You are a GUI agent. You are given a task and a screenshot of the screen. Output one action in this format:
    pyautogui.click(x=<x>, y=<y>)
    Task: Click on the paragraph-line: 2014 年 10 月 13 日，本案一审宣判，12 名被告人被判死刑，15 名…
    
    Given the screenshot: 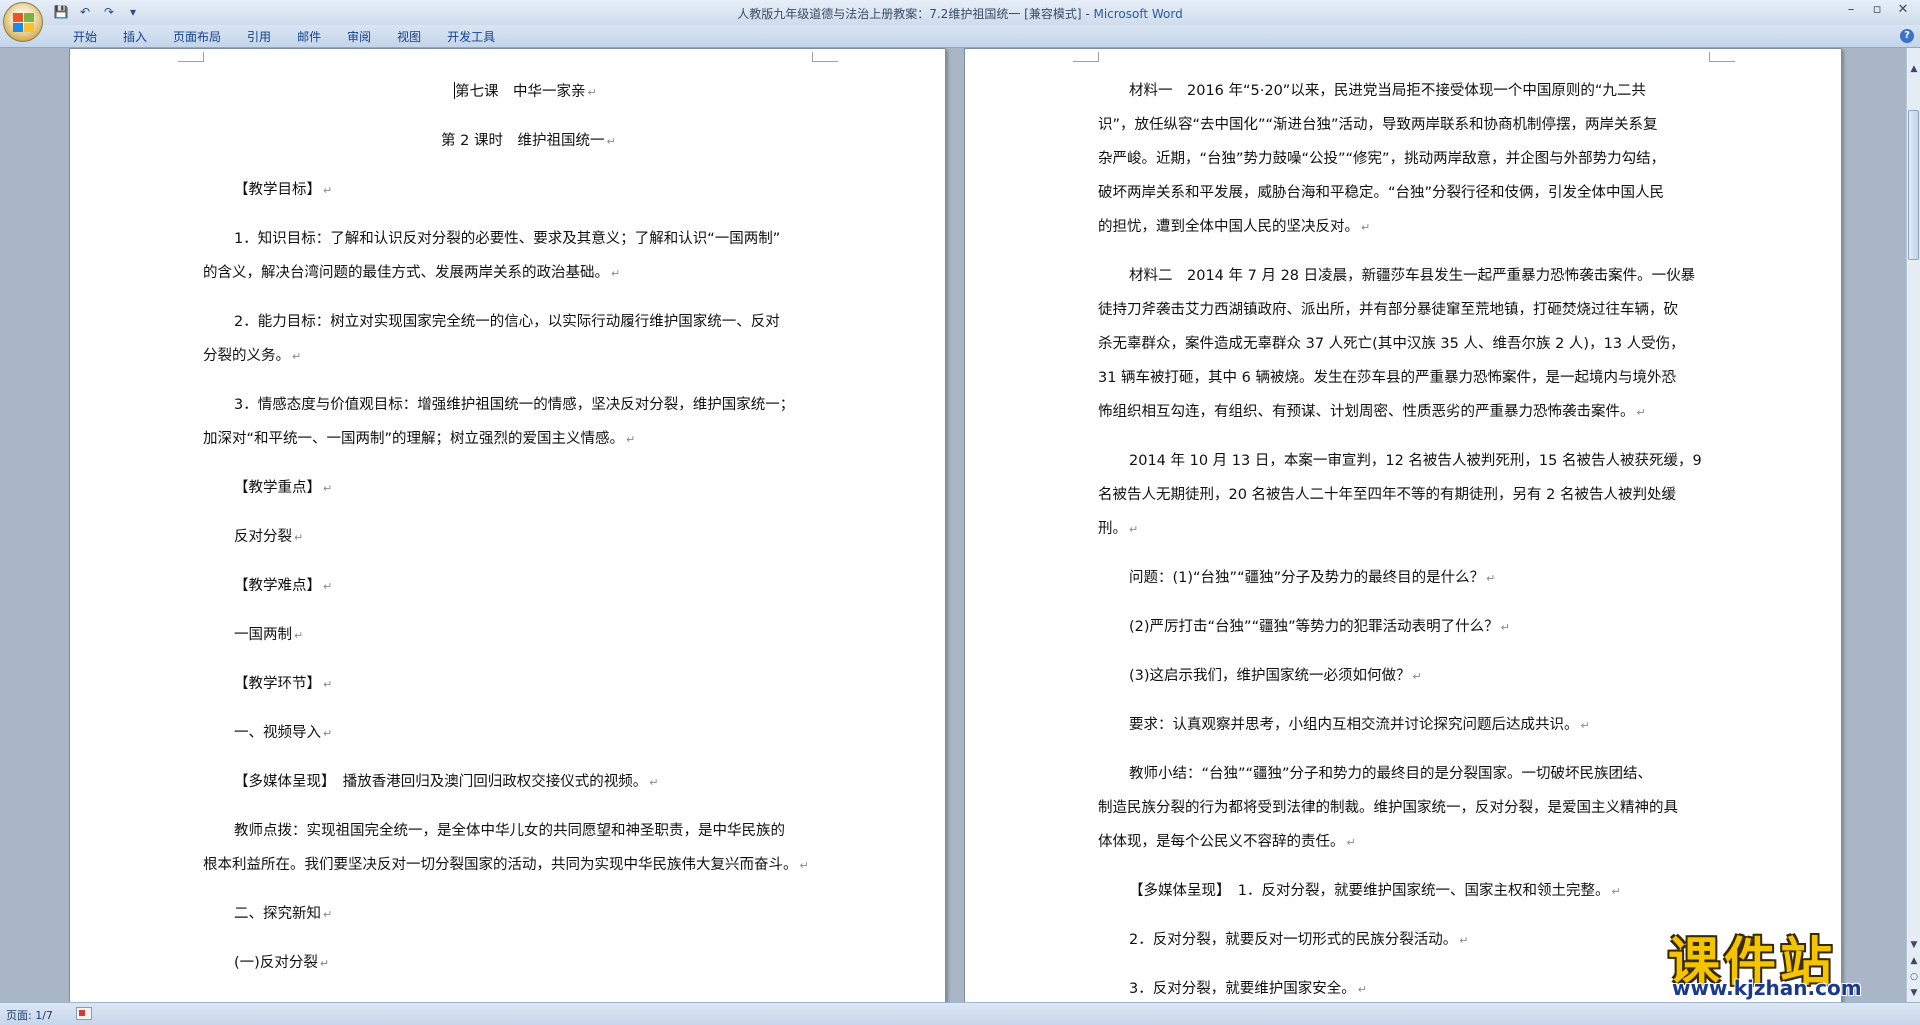 What is the action you would take?
    pyautogui.click(x=1415, y=461)
    